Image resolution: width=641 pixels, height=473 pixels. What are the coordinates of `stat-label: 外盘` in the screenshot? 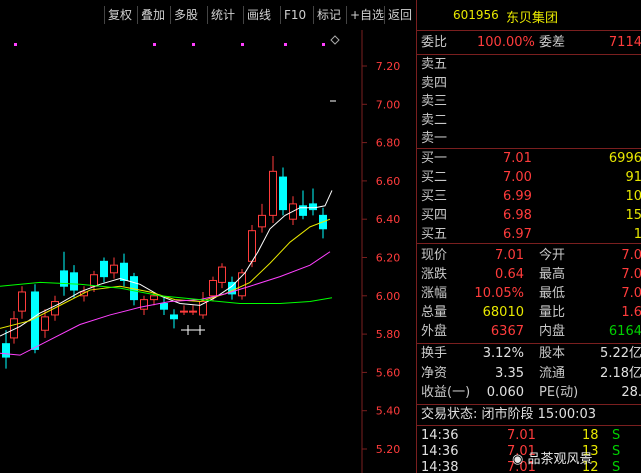 It's located at (434, 331).